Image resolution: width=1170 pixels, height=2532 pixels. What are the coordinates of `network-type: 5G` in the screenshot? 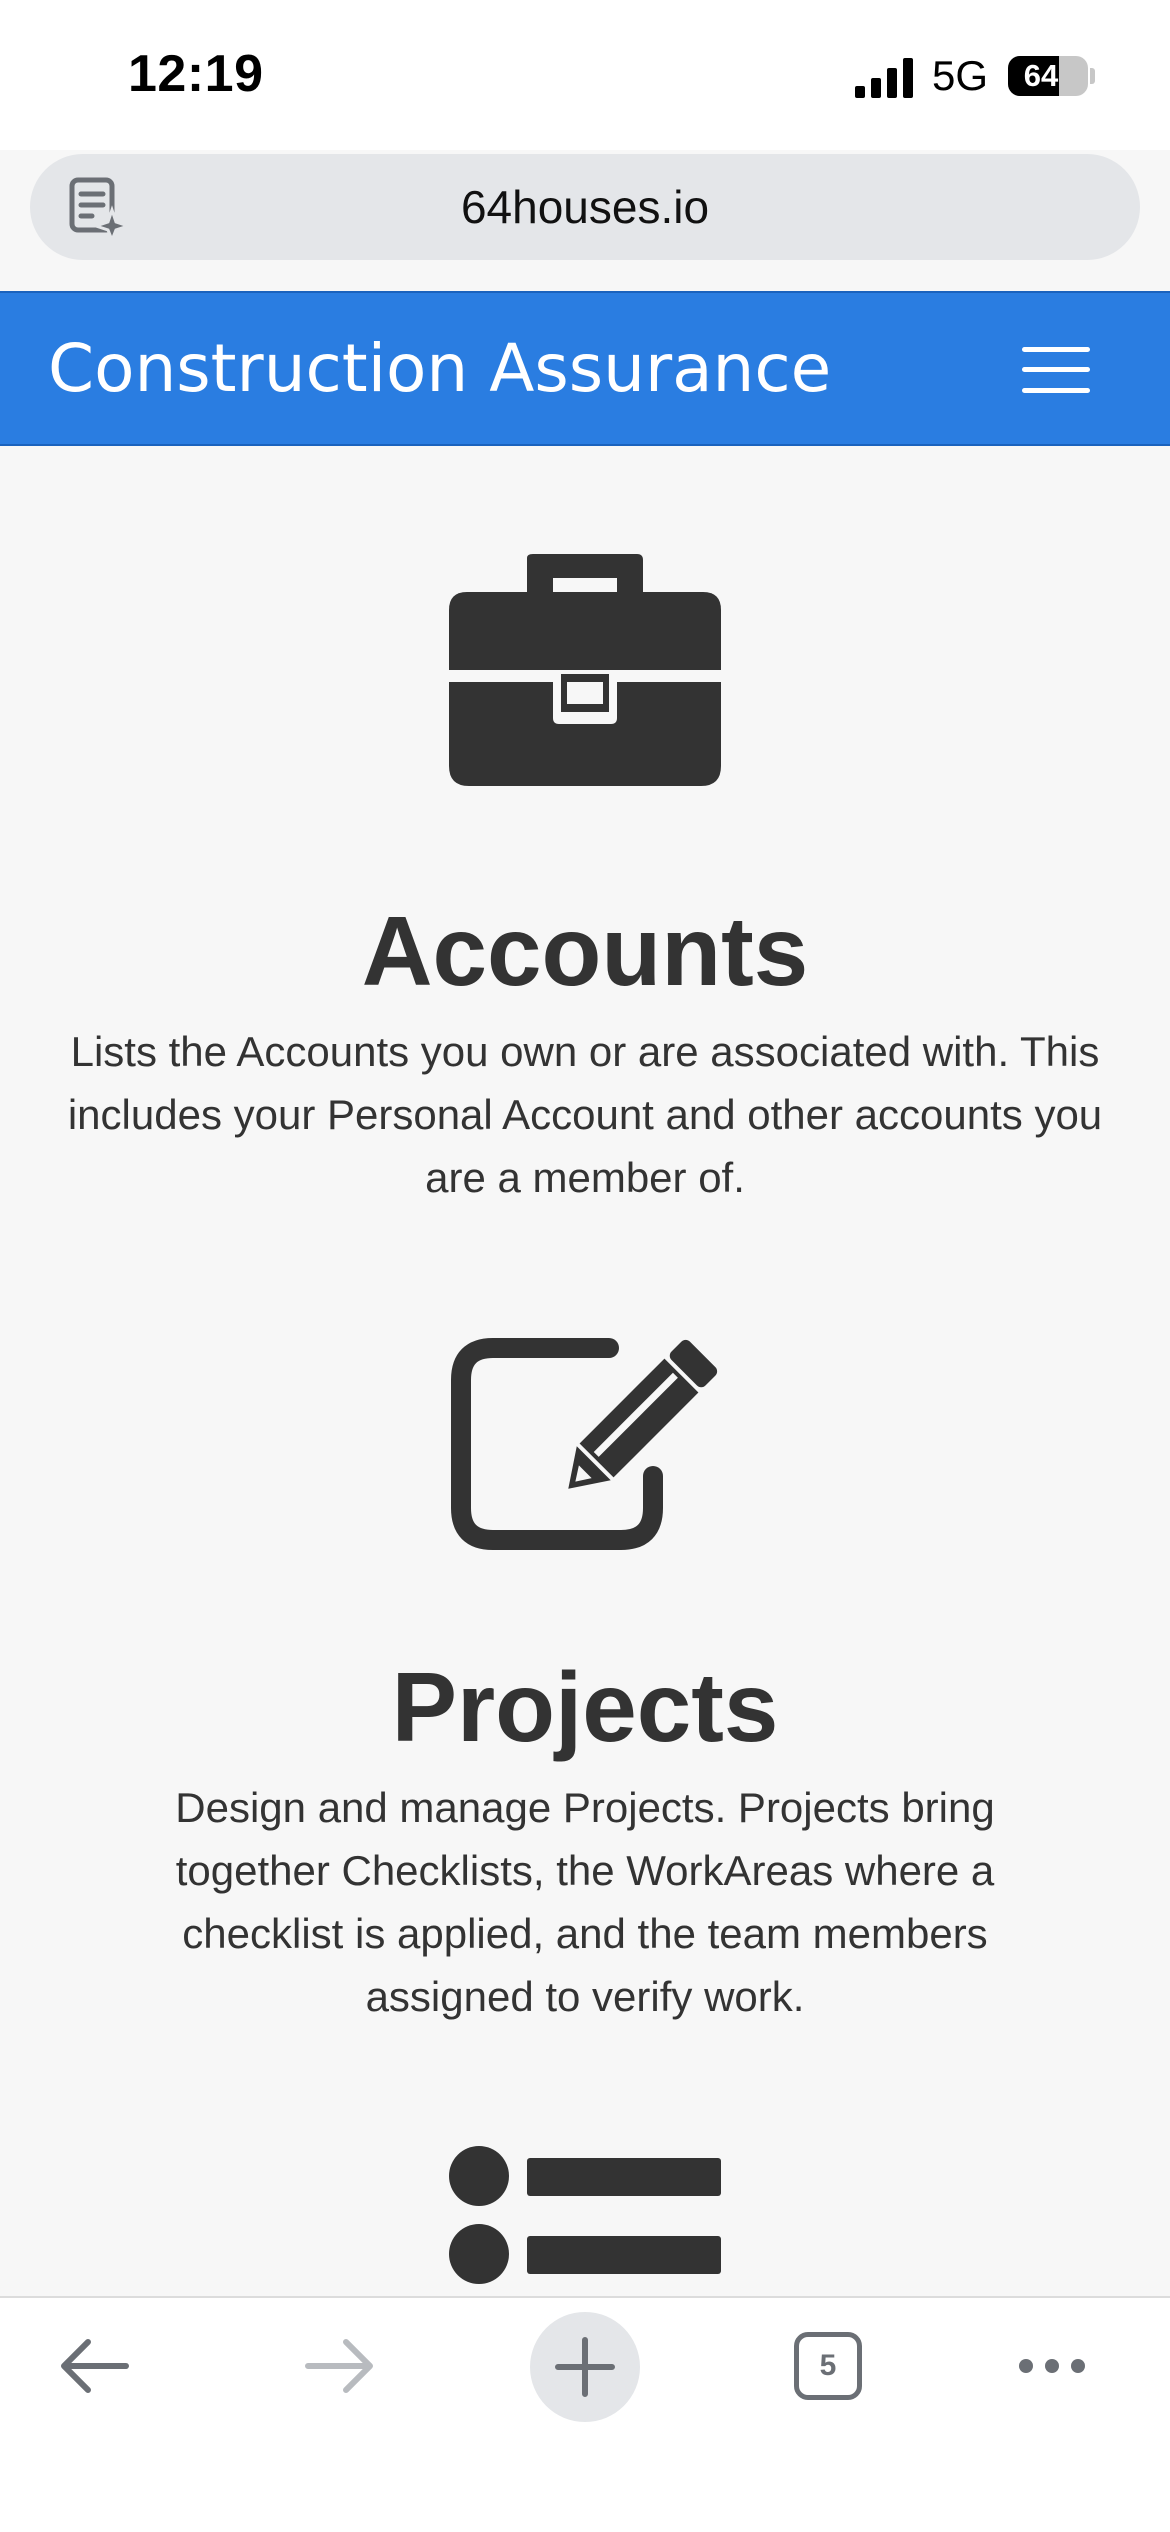 It's located at (960, 75).